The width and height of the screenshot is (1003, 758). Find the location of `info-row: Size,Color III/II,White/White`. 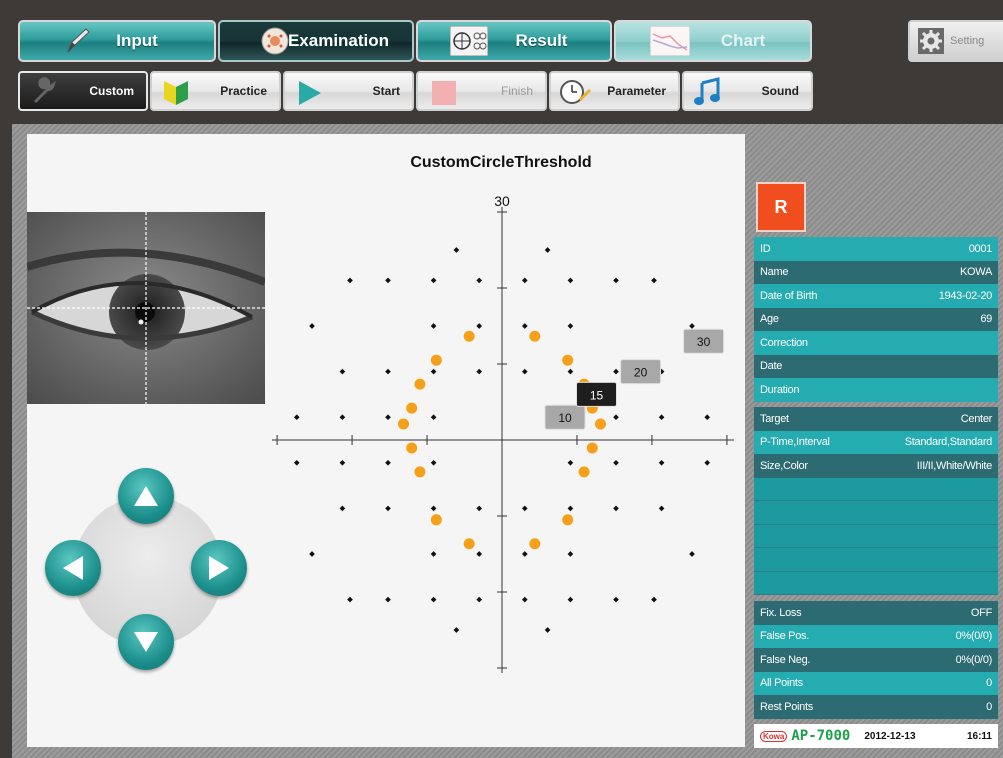

info-row: Size,Color III/II,White/White is located at coordinates (876, 466).